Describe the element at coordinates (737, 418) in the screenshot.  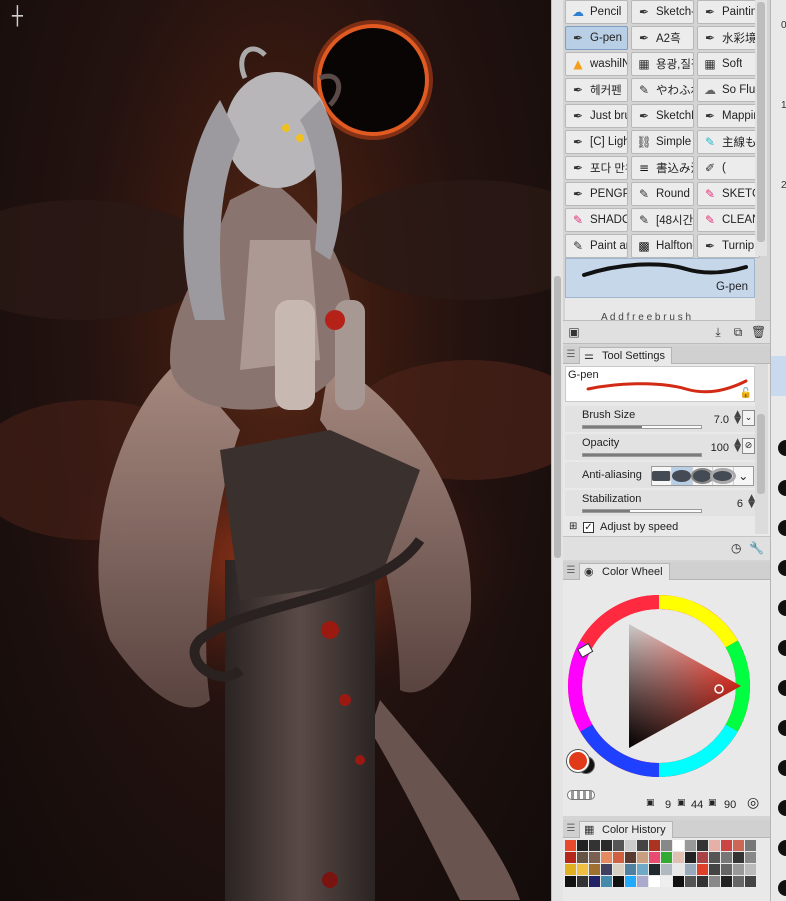
I see `brush-size-spinner-icon: ▲ ▼` at that location.